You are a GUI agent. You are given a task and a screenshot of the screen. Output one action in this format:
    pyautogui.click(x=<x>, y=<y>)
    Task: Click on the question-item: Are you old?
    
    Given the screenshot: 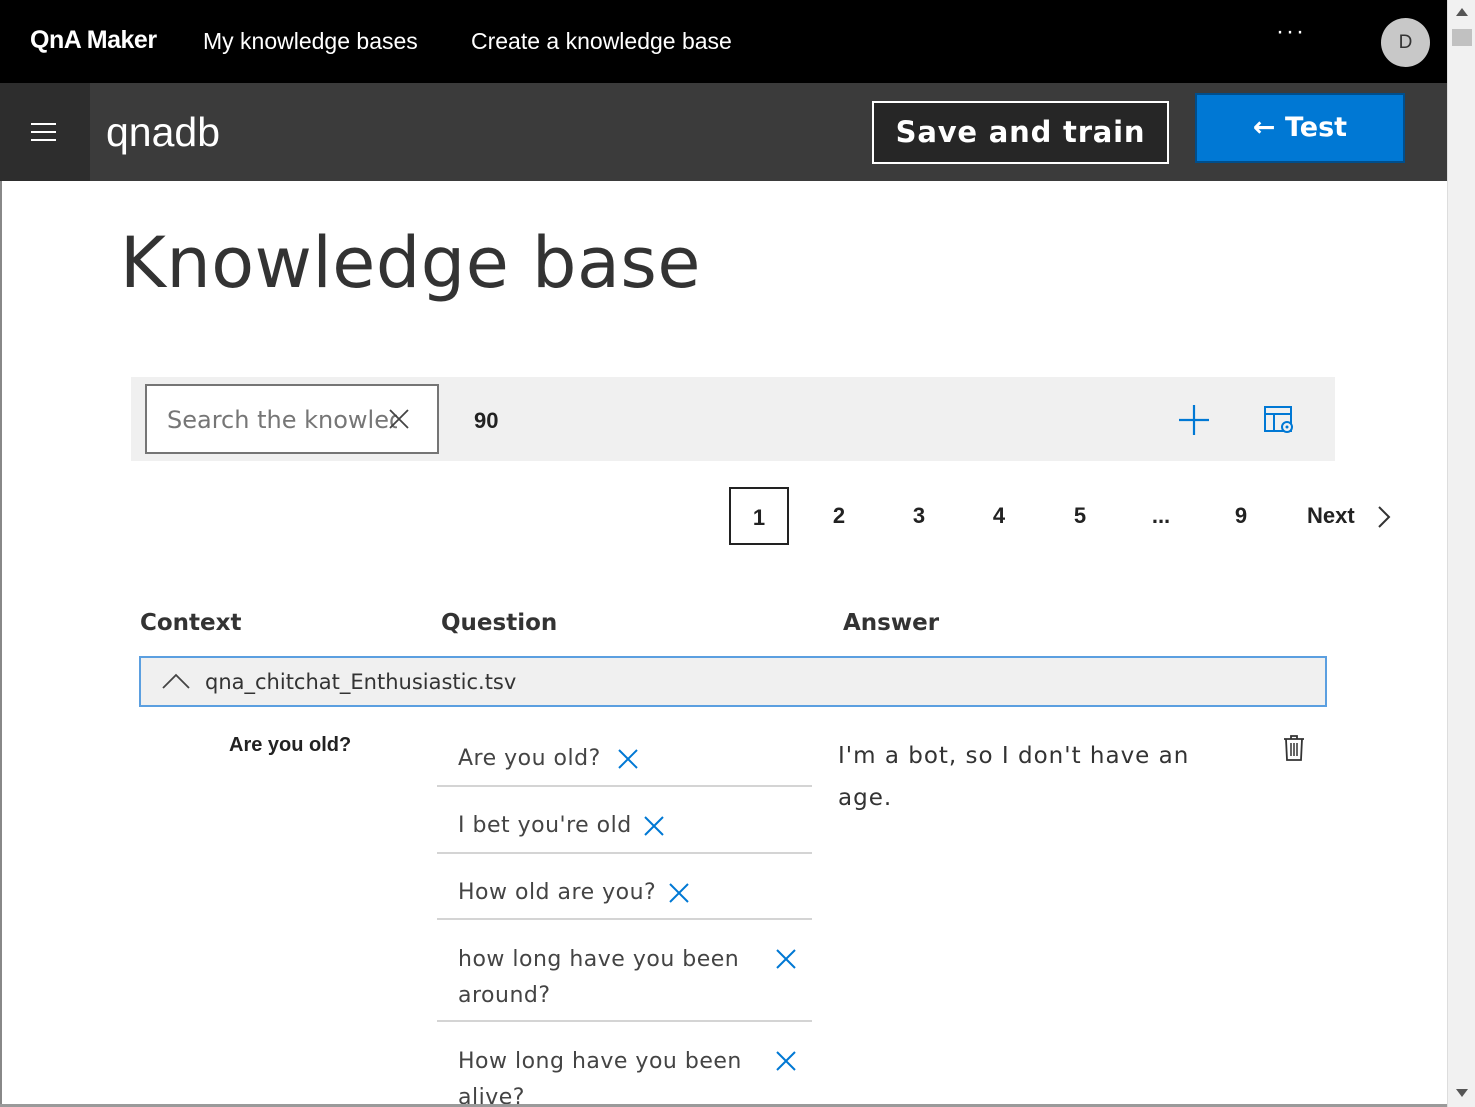 What is the action you would take?
    pyautogui.click(x=624, y=755)
    